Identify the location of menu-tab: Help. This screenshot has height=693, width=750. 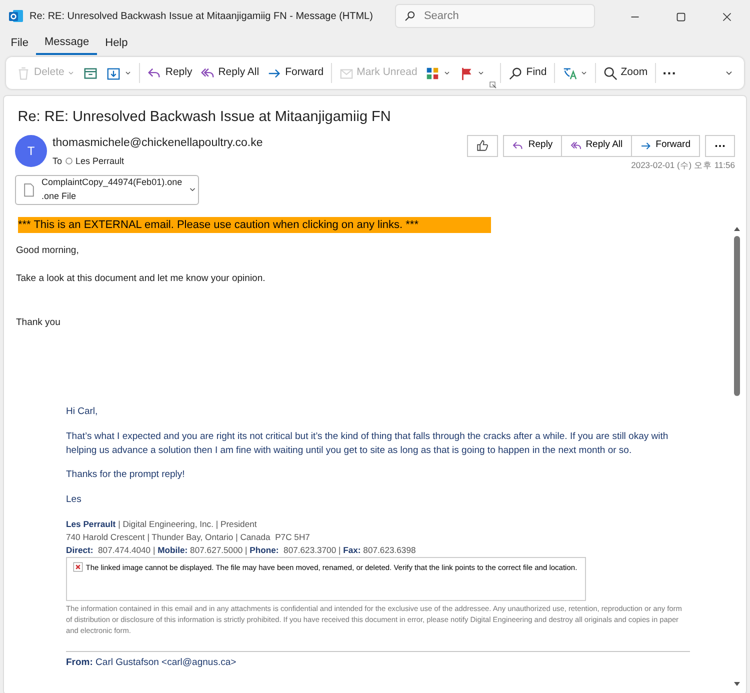
(116, 43).